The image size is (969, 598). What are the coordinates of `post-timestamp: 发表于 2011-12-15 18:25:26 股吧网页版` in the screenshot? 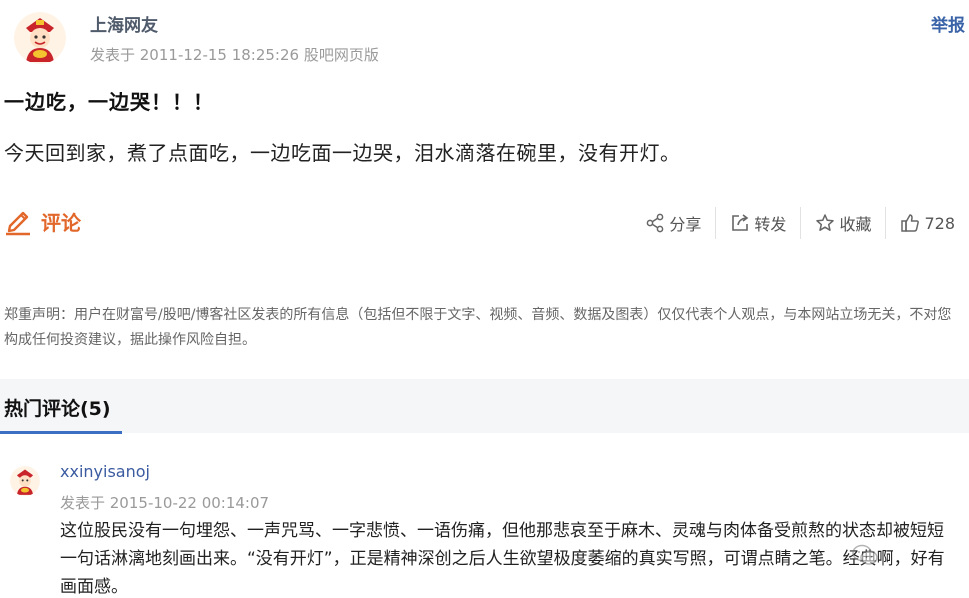 It's located at (234, 55).